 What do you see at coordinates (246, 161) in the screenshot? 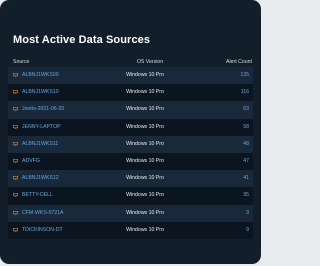
I see `alert-count: 47` at bounding box center [246, 161].